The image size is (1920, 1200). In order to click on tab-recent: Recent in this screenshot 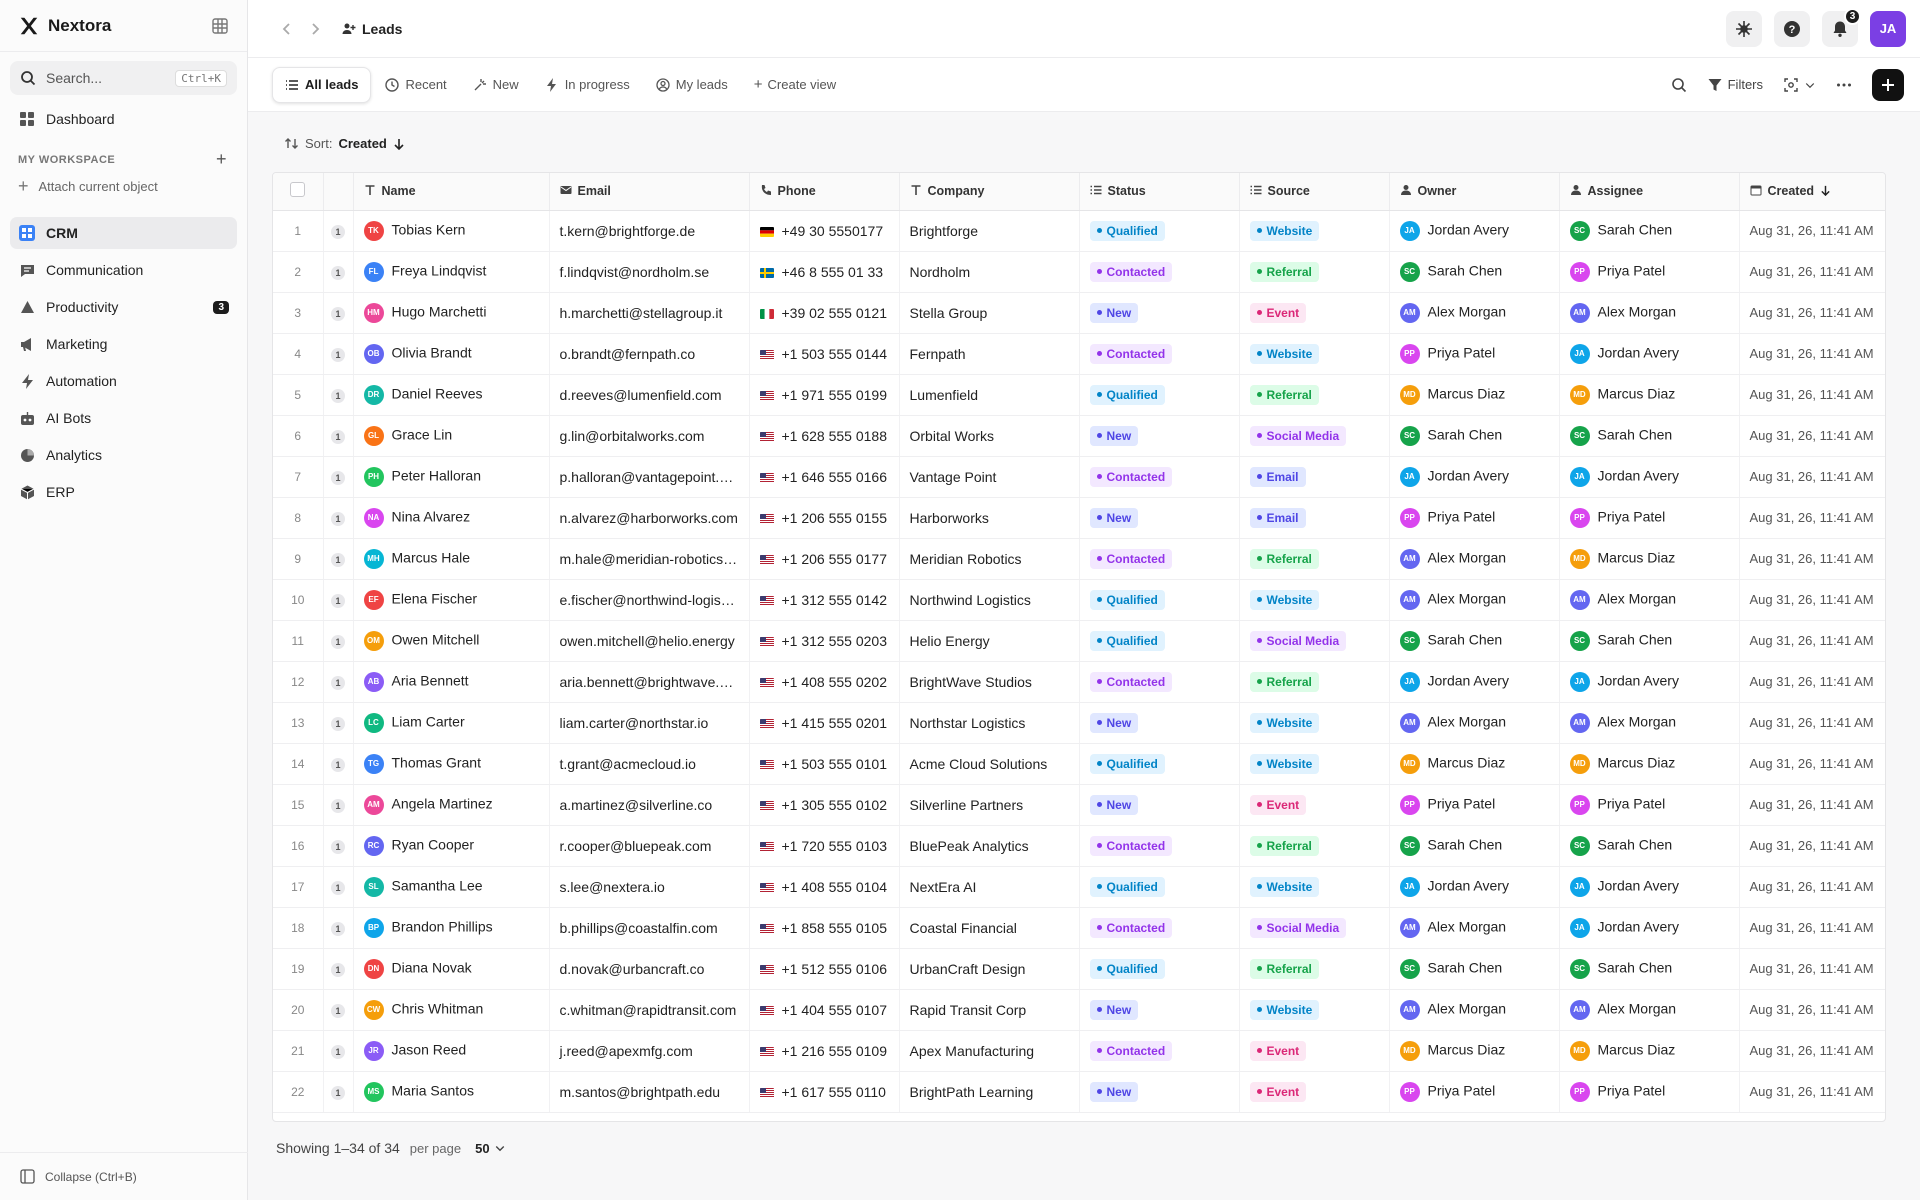, I will do `click(415, 85)`.